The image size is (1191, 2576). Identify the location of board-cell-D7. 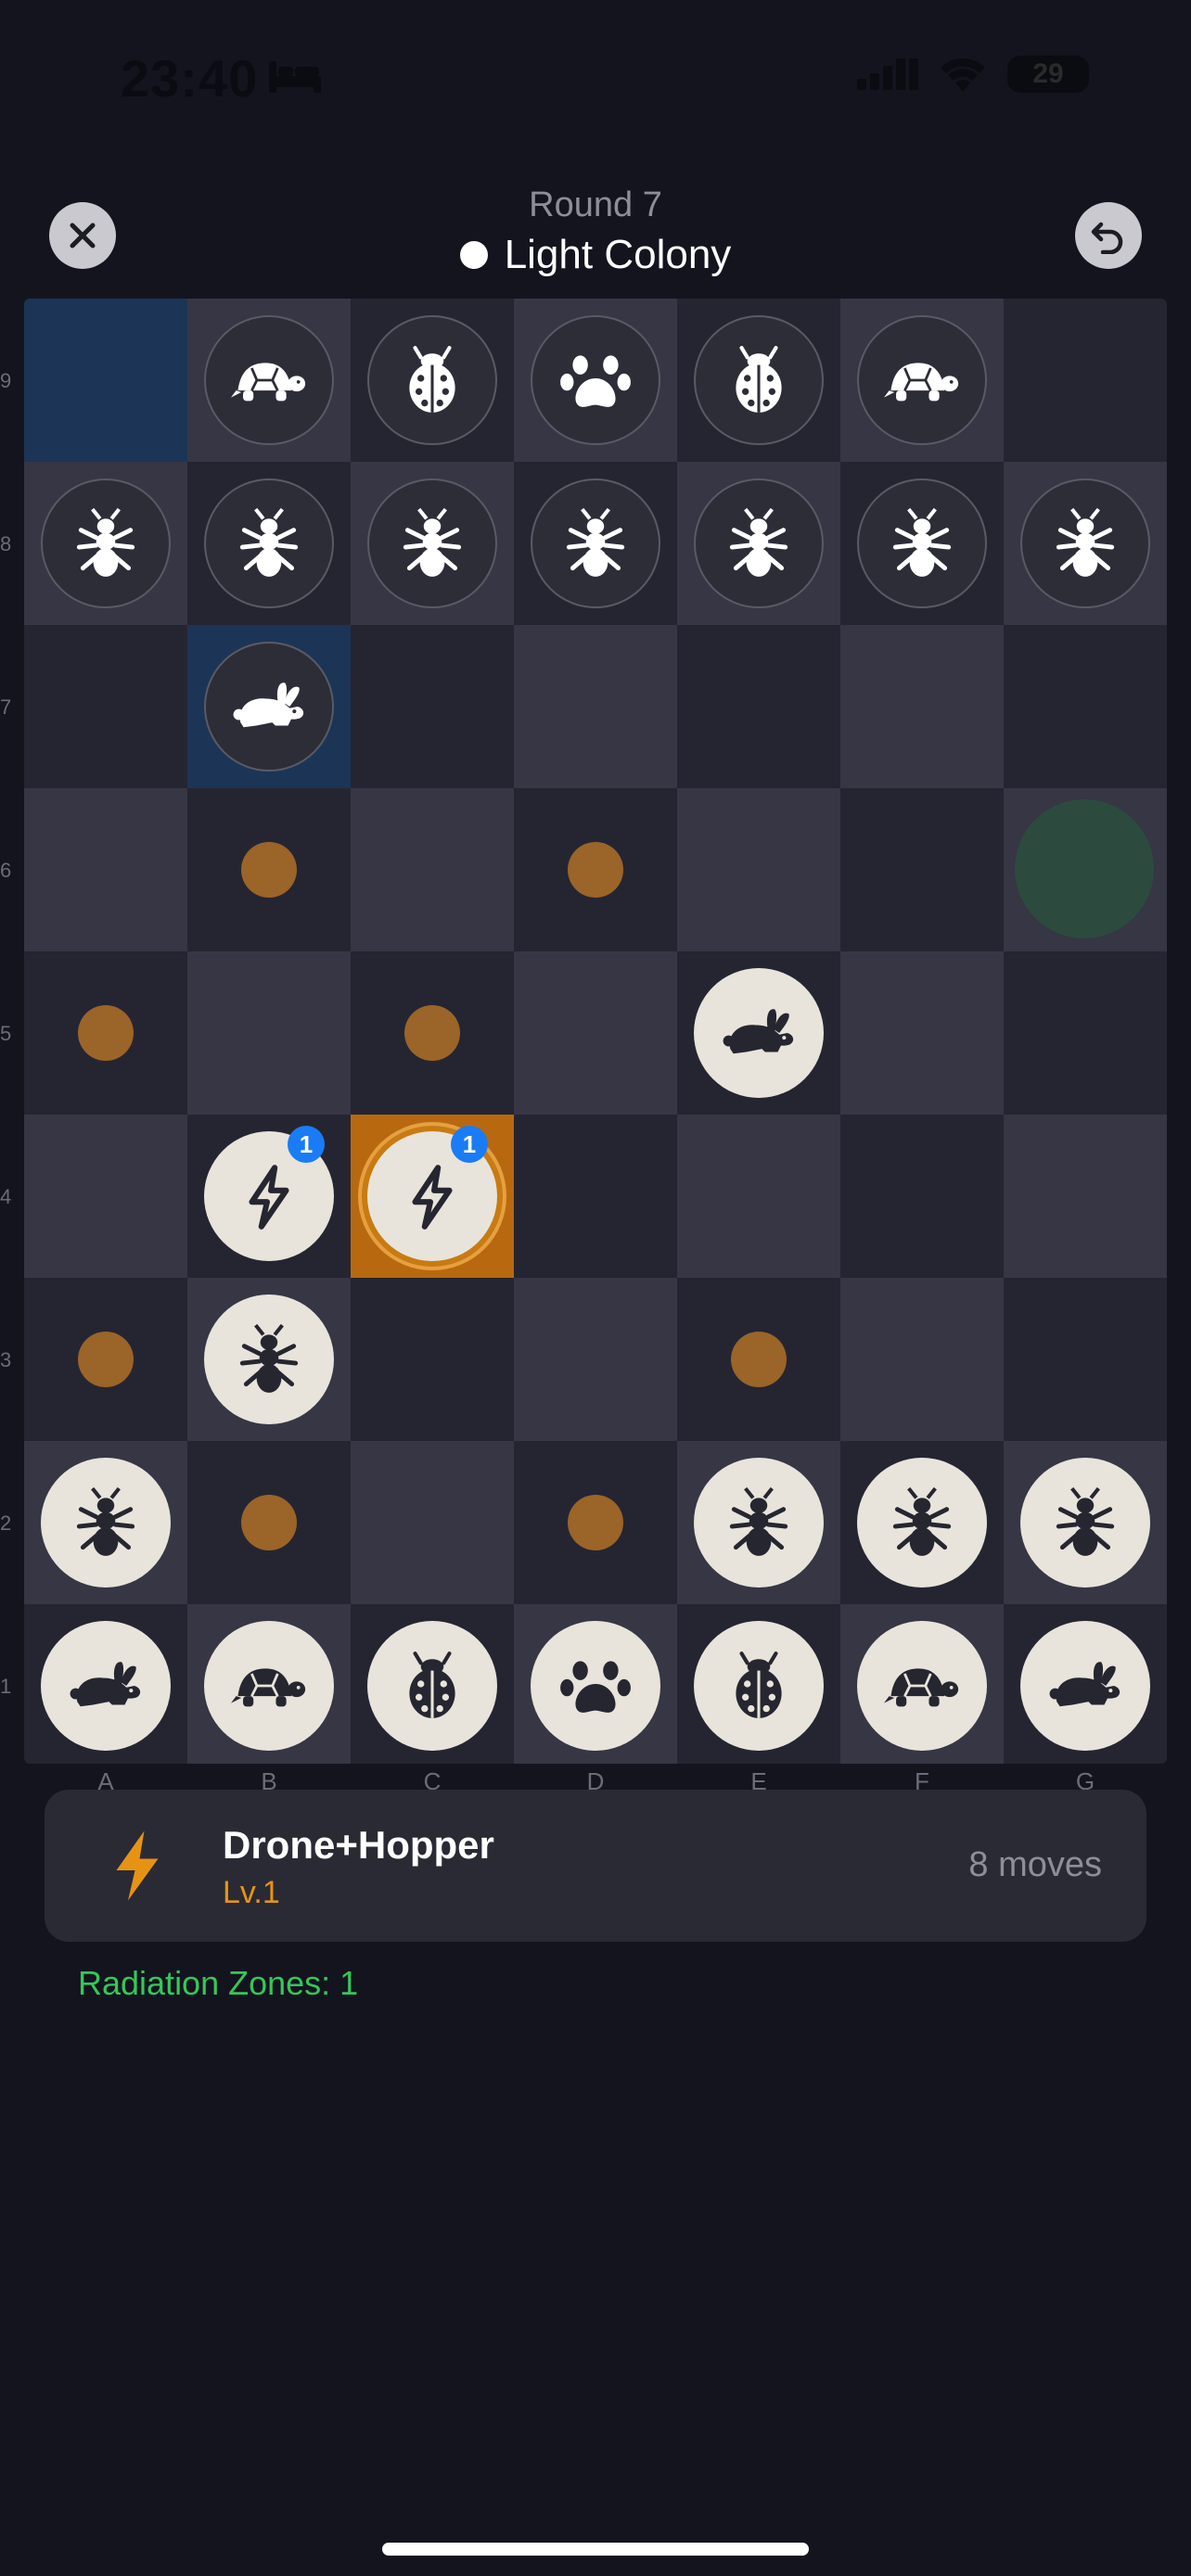
(595, 706).